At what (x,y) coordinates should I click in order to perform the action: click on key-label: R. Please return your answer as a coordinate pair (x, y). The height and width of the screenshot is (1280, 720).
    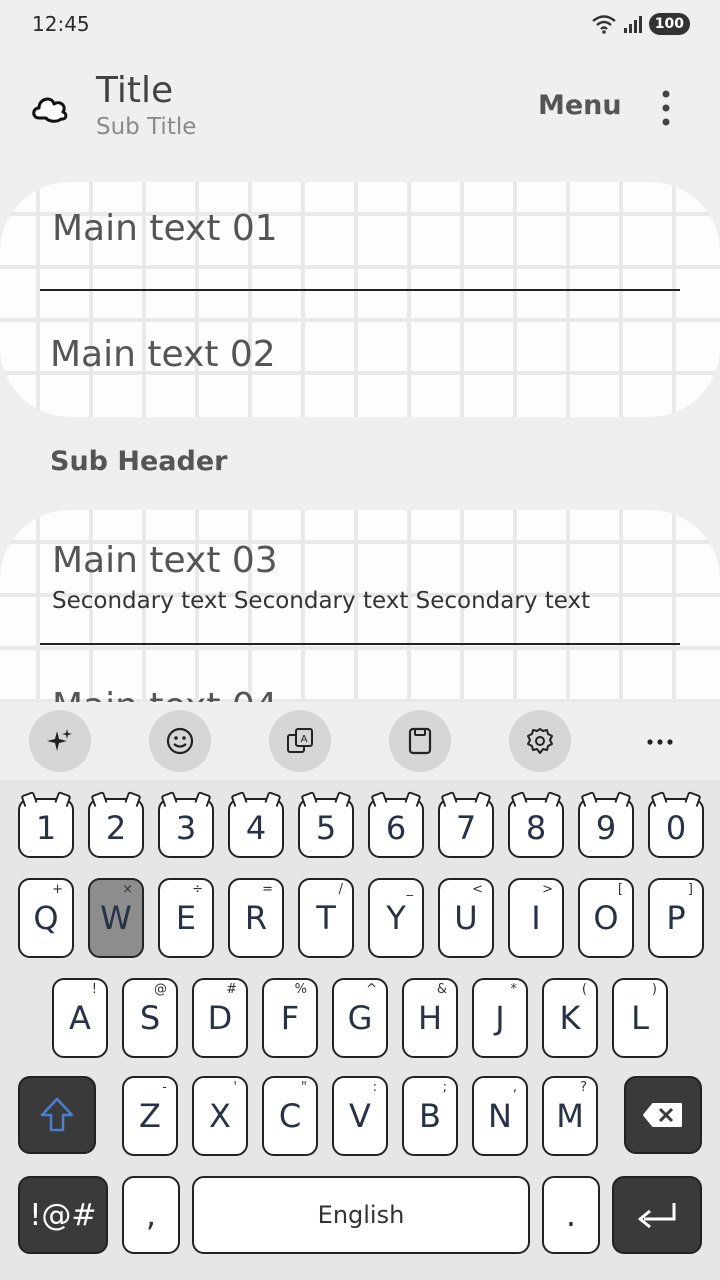
    Looking at the image, I should click on (256, 918).